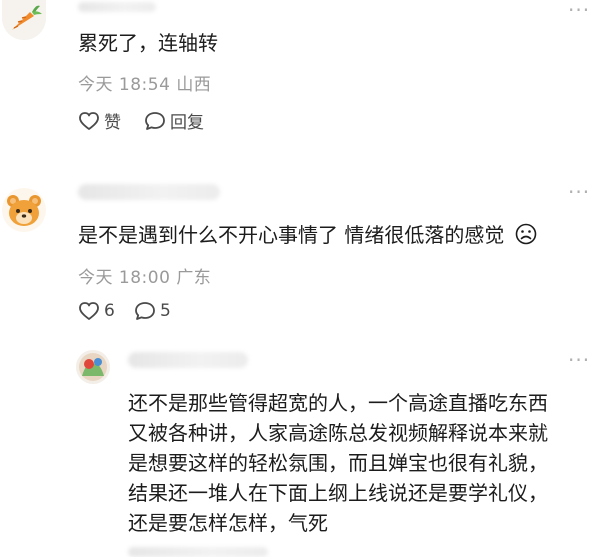 This screenshot has height=557, width=600. What do you see at coordinates (338, 403) in the screenshot?
I see `reply-line: 还不是那些管得超宽的人，一个高途直播吃东西` at bounding box center [338, 403].